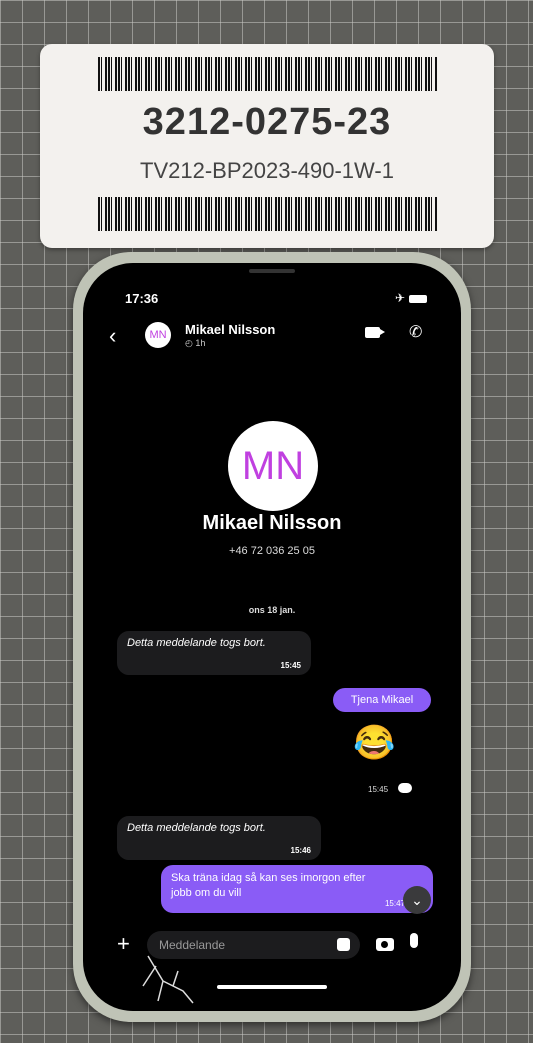 The height and width of the screenshot is (1043, 533). I want to click on read-receipt-icon, so click(405, 788).